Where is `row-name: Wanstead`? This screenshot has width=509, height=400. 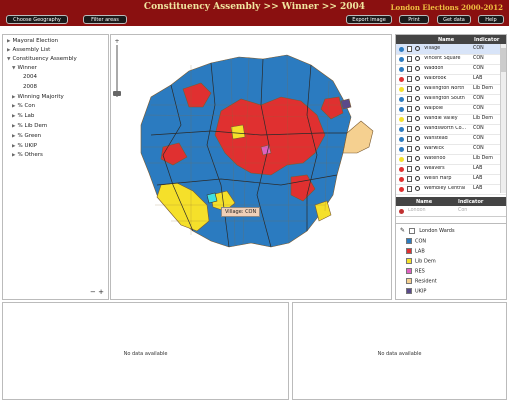
row-name: Wanstead is located at coordinates (436, 138).